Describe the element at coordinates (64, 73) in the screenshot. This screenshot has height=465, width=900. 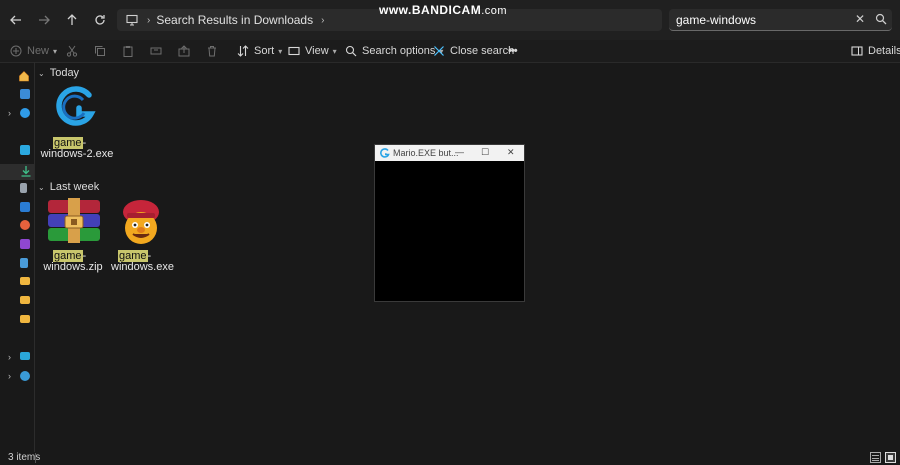
I see `group-label: Today` at that location.